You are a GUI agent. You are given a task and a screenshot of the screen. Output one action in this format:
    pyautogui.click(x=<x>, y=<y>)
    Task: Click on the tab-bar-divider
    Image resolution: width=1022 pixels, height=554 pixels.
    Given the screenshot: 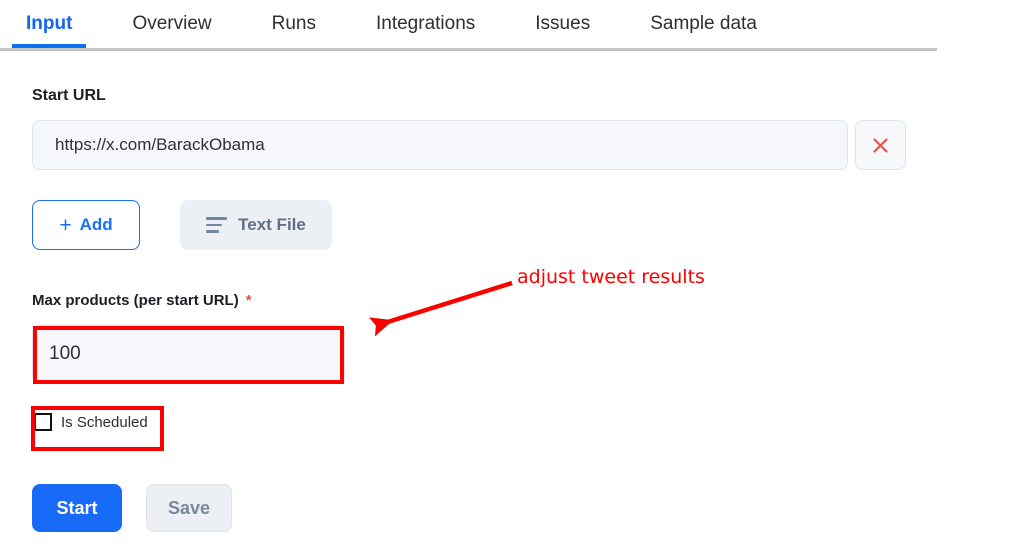 What is the action you would take?
    pyautogui.click(x=468, y=49)
    